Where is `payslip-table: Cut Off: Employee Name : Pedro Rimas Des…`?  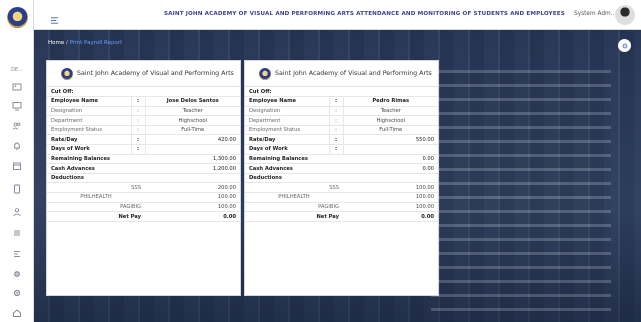 payslip-table: Cut Off: Employee Name : Pedro Rimas Des… is located at coordinates (341, 154).